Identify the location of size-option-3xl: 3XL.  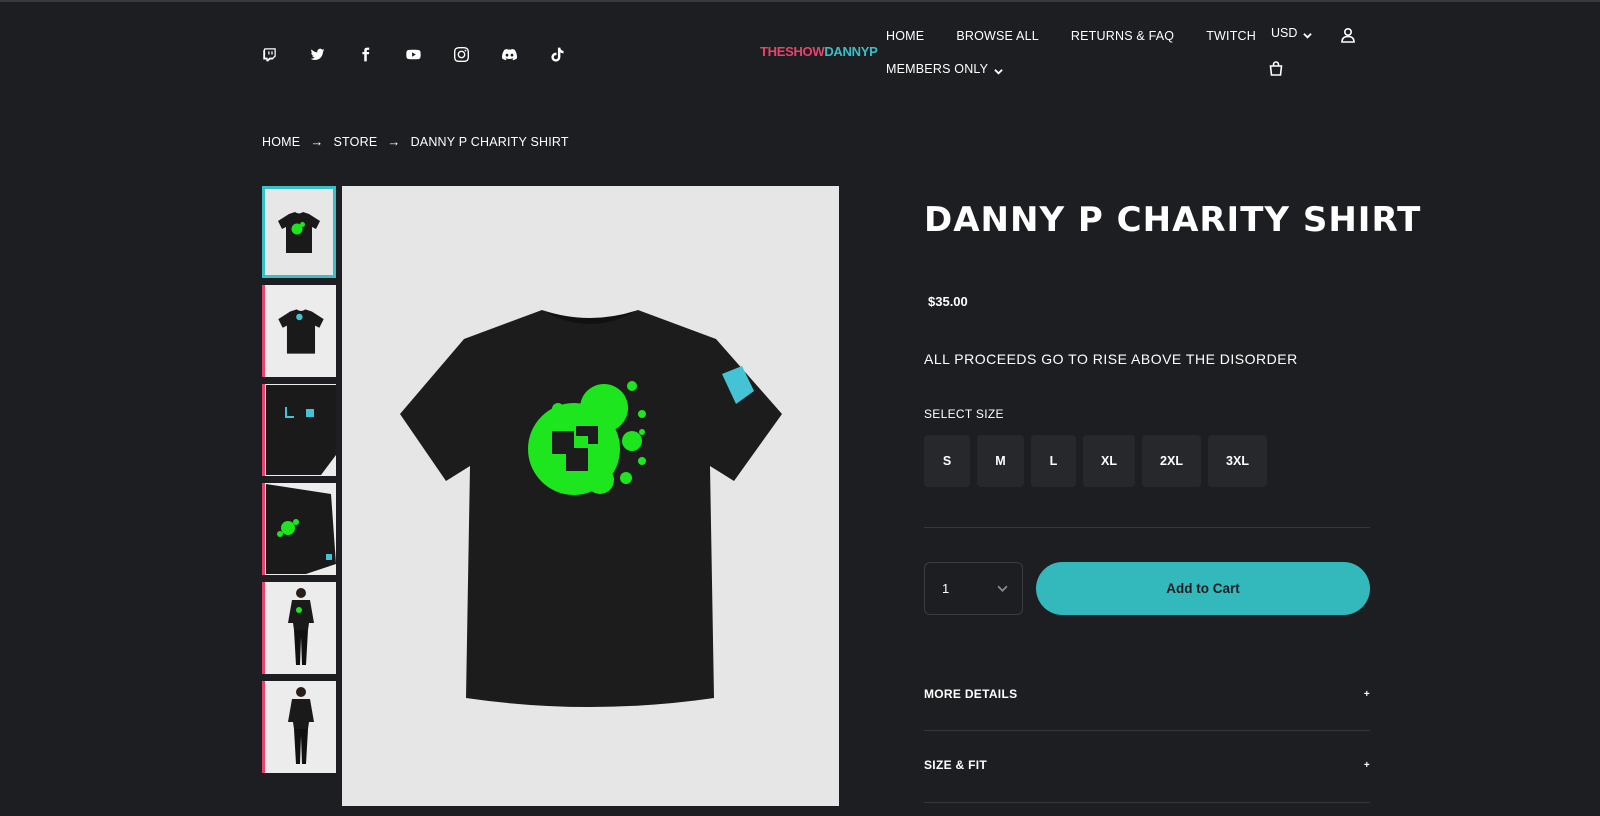
(1237, 461).